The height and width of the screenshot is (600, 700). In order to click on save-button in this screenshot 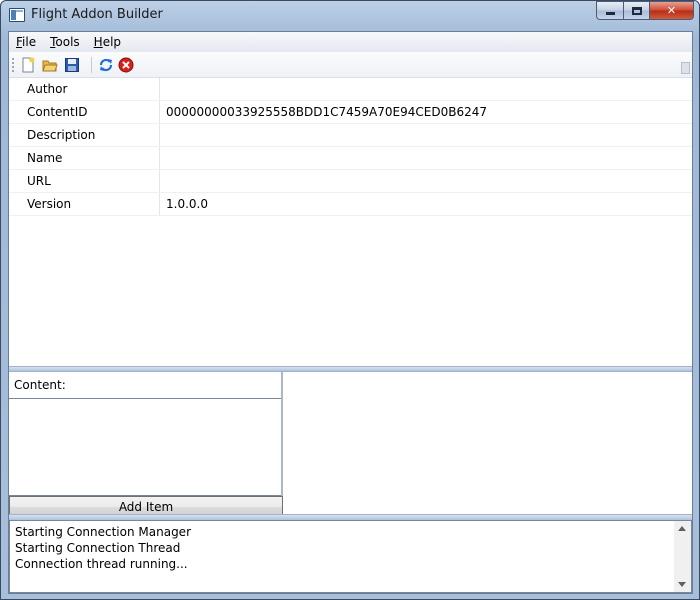, I will do `click(72, 65)`.